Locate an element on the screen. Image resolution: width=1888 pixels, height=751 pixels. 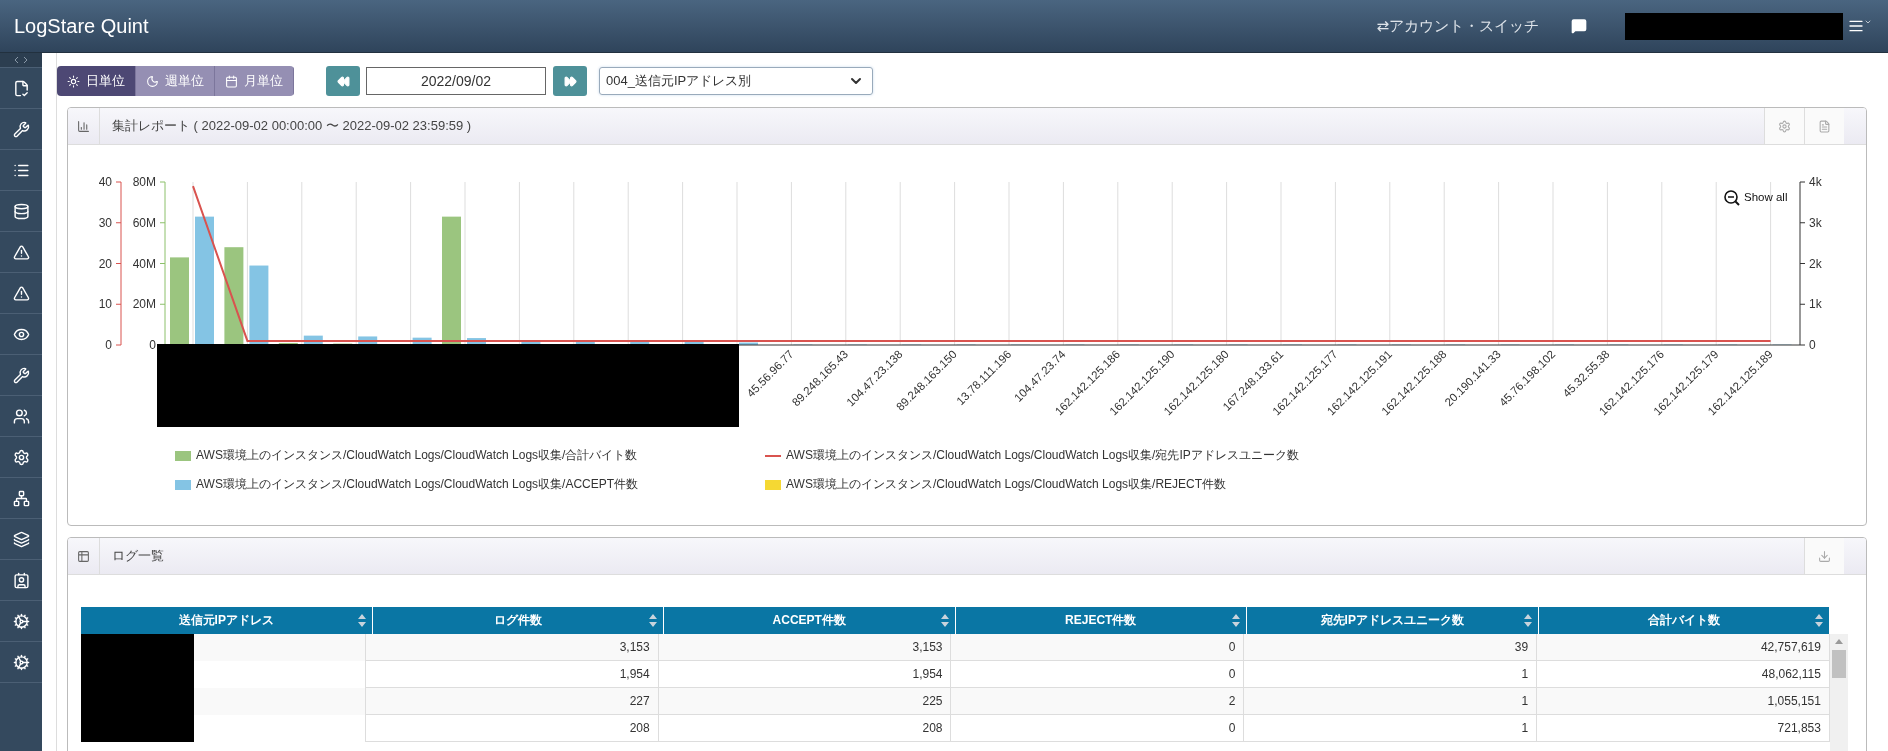
table-cell: 1 is located at coordinates (1391, 728).